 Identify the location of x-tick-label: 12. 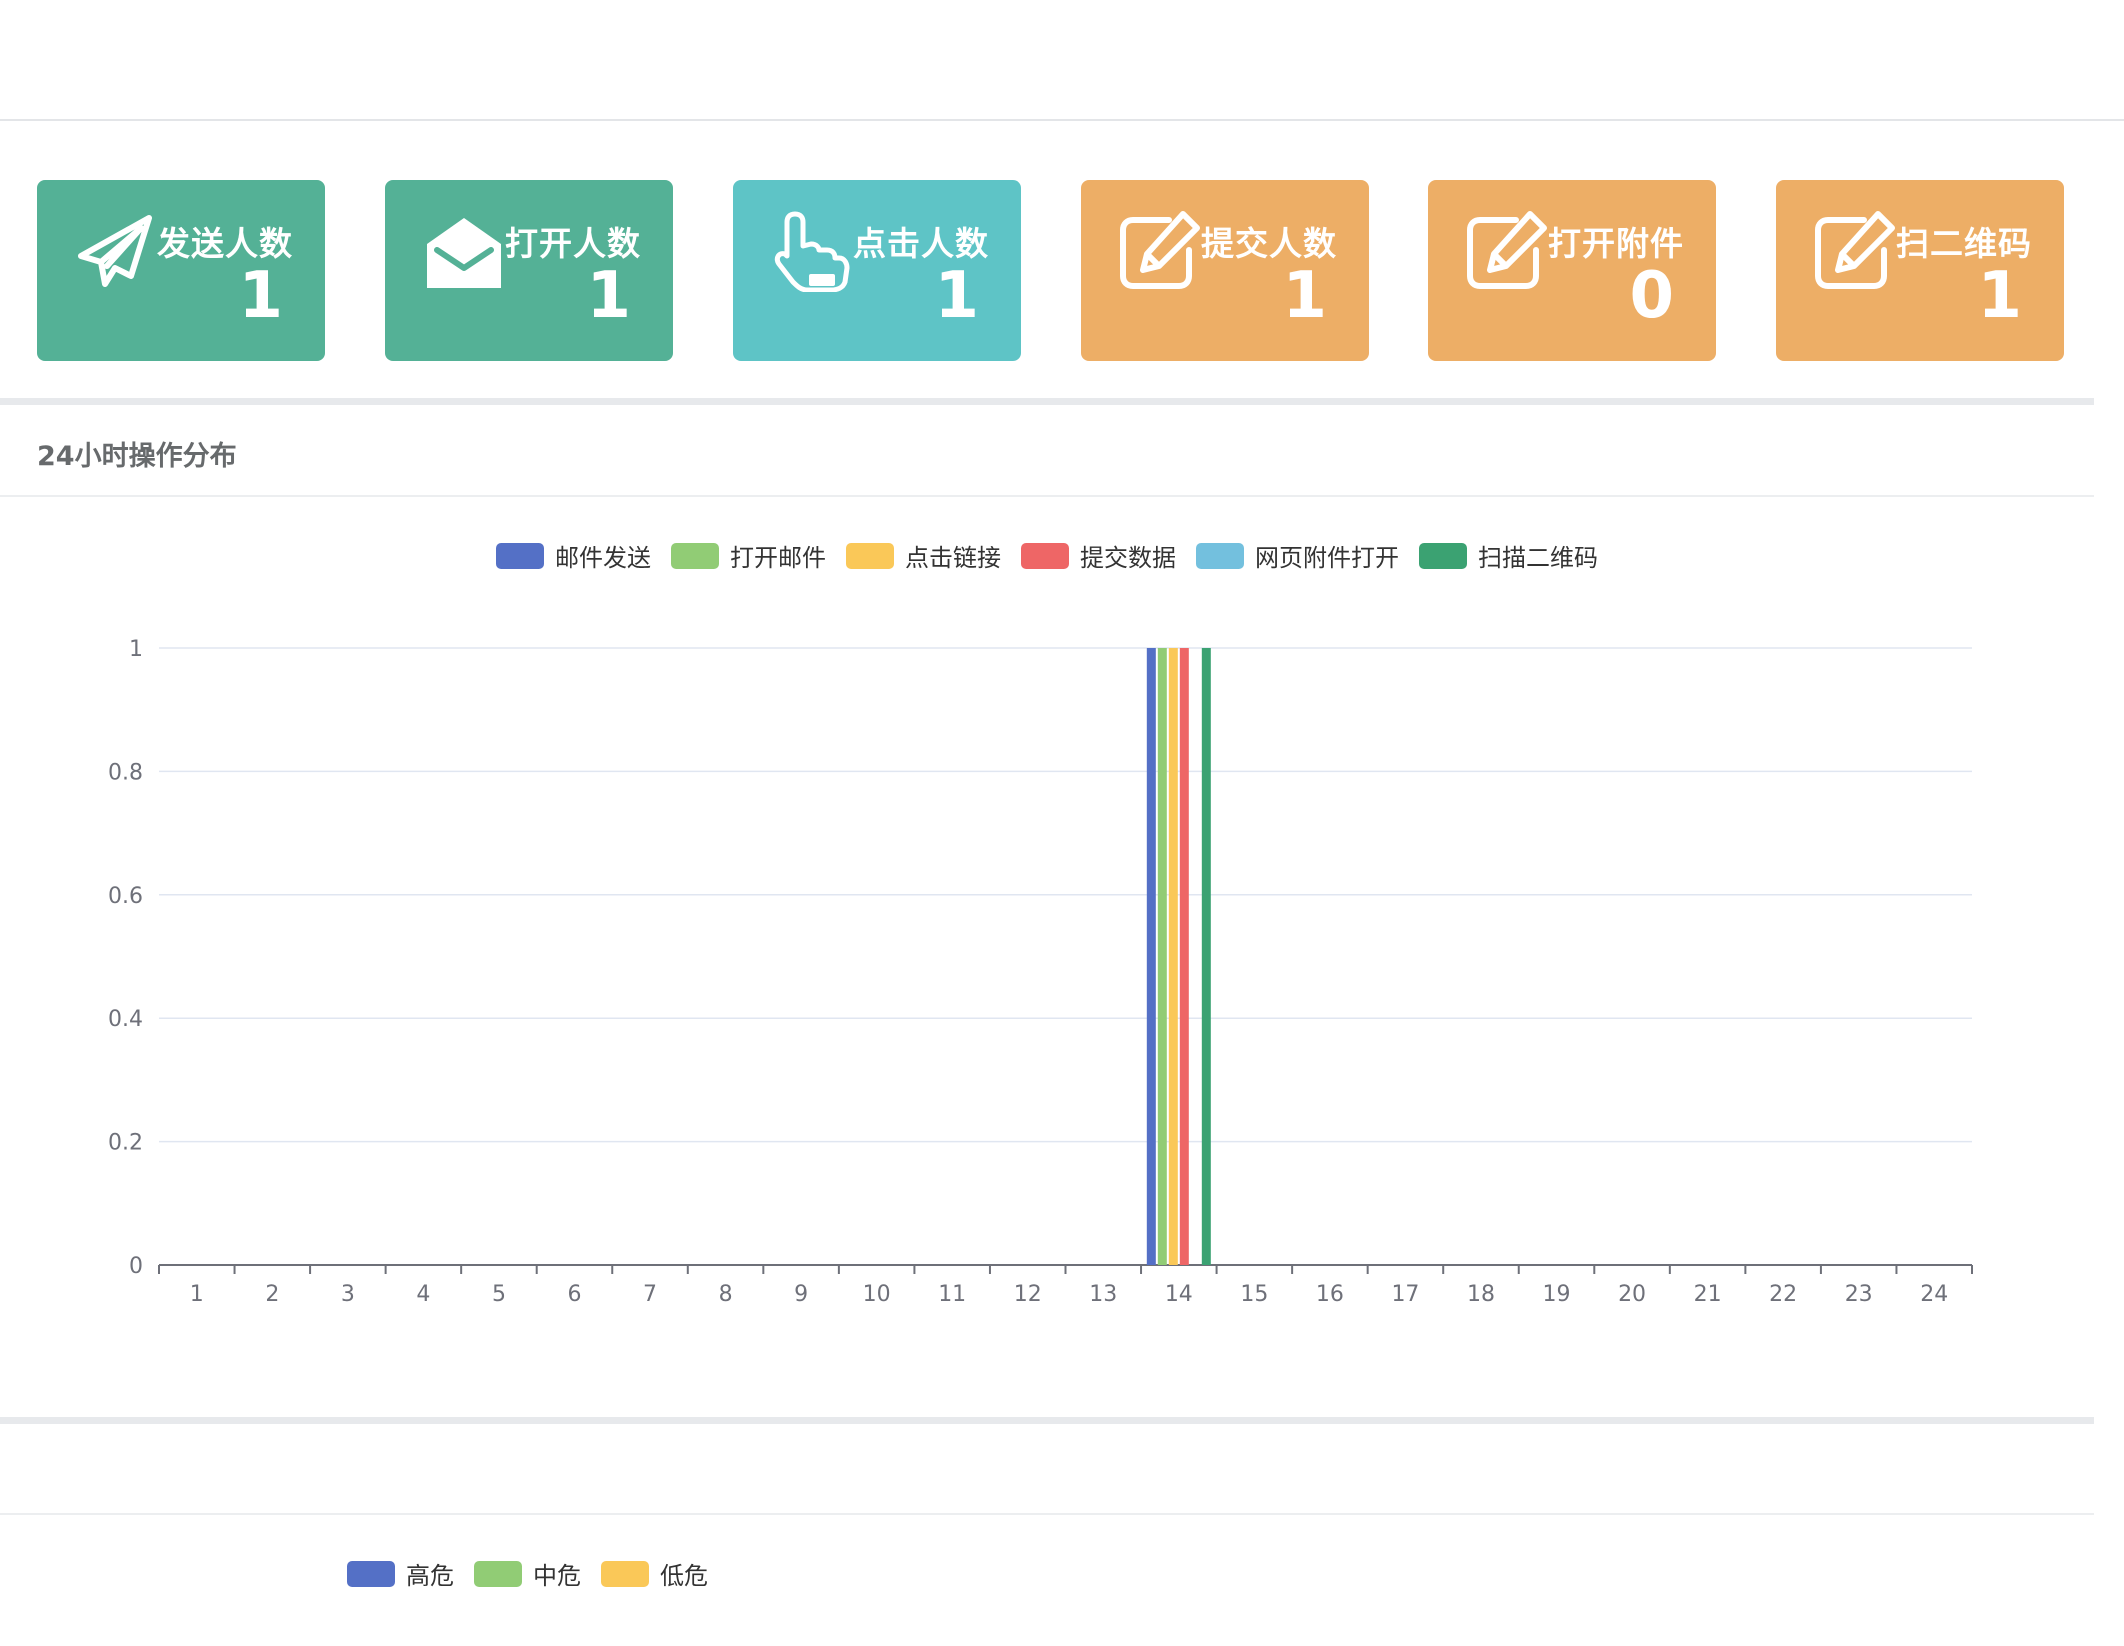
(1028, 1294).